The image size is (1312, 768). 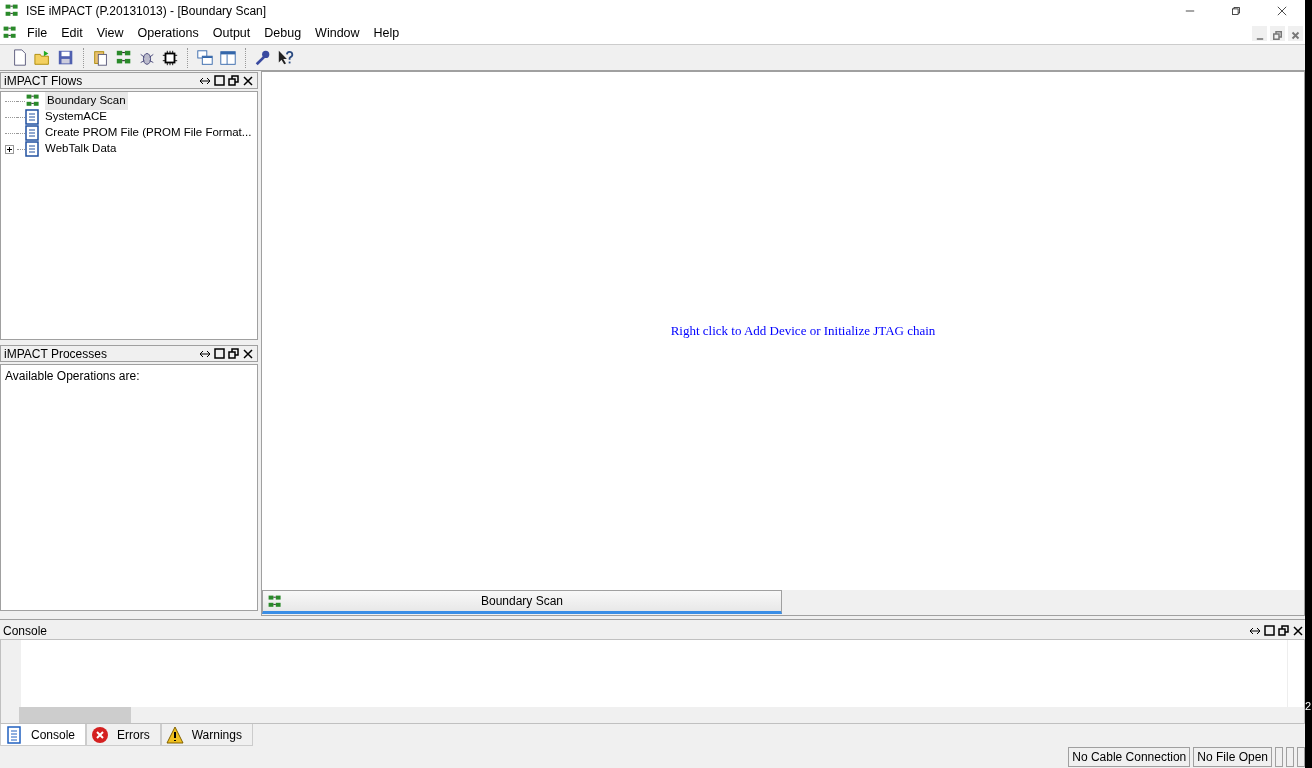 I want to click on tree-item: WebTalk Data, so click(x=81, y=149).